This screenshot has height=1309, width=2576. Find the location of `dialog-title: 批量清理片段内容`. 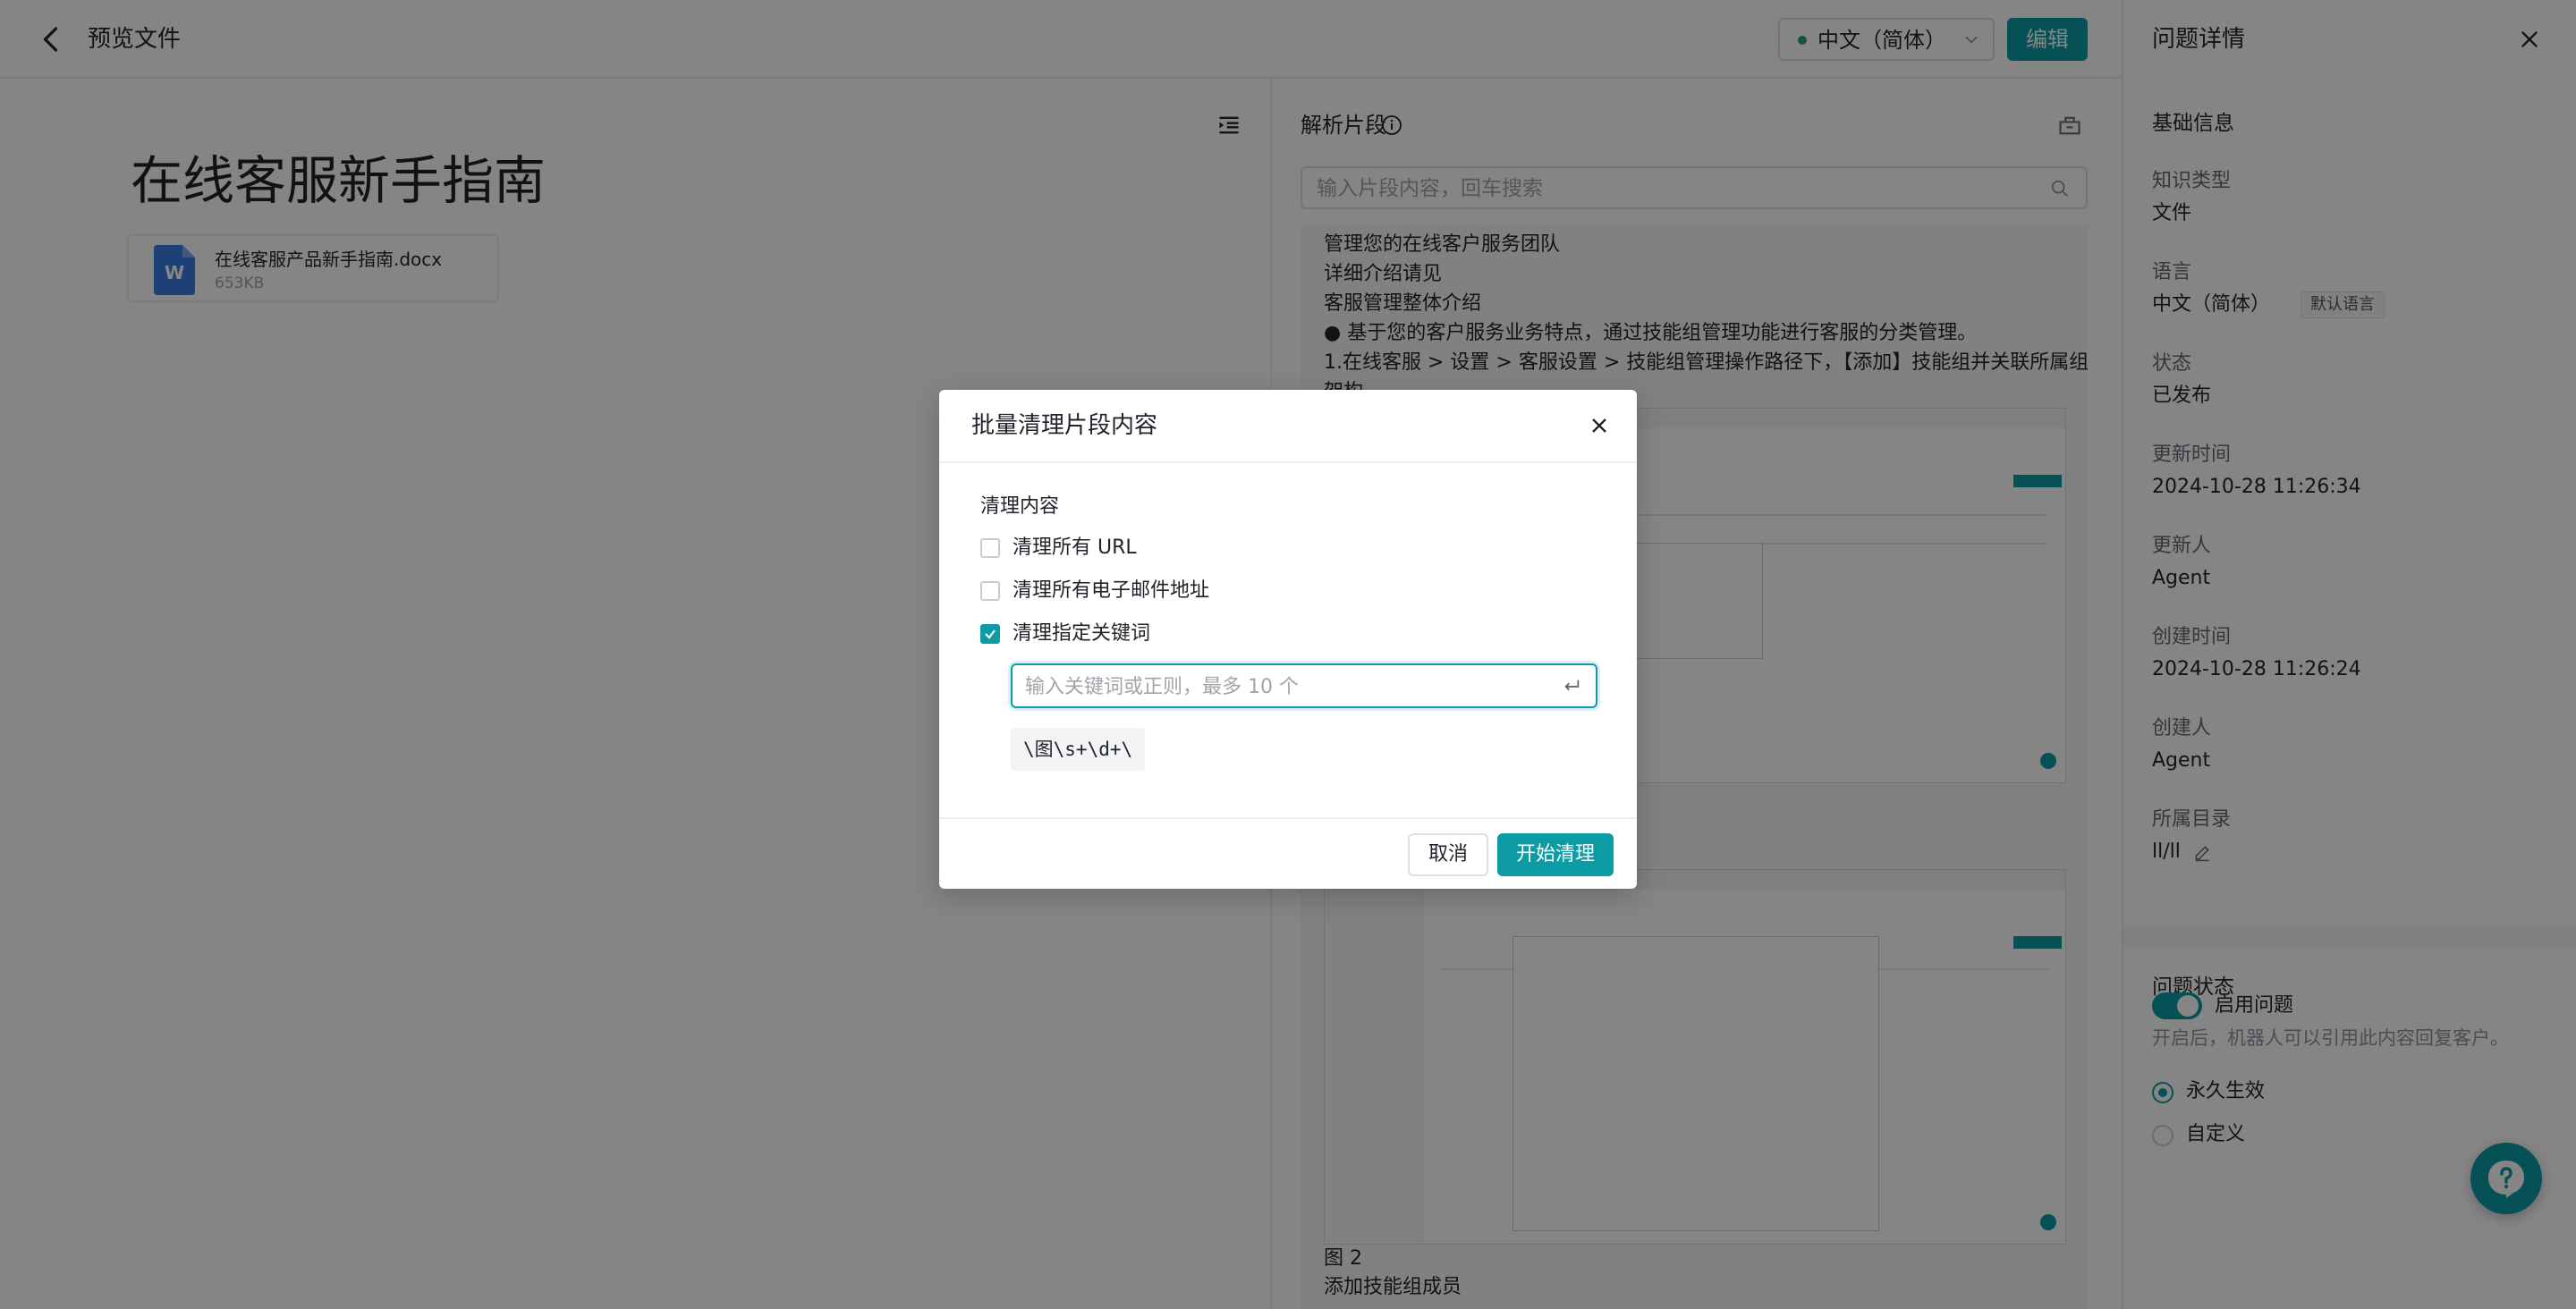

dialog-title: 批量清理片段内容 is located at coordinates (1064, 425).